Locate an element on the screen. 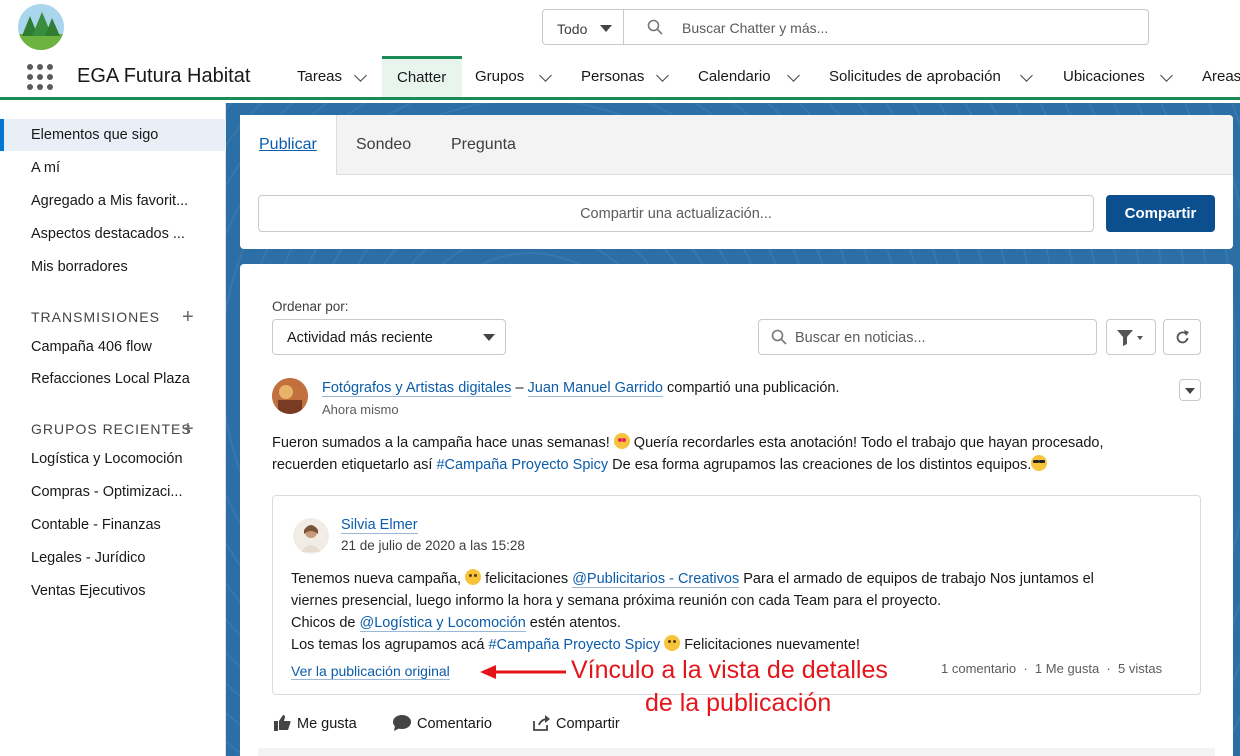 The width and height of the screenshot is (1240, 756). refresh-icon is located at coordinates (1182, 337).